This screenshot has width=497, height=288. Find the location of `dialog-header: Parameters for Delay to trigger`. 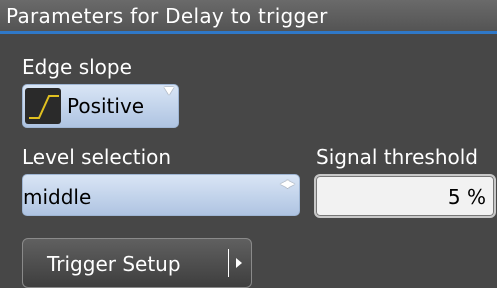

dialog-header: Parameters for Delay to trigger is located at coordinates (248, 17).